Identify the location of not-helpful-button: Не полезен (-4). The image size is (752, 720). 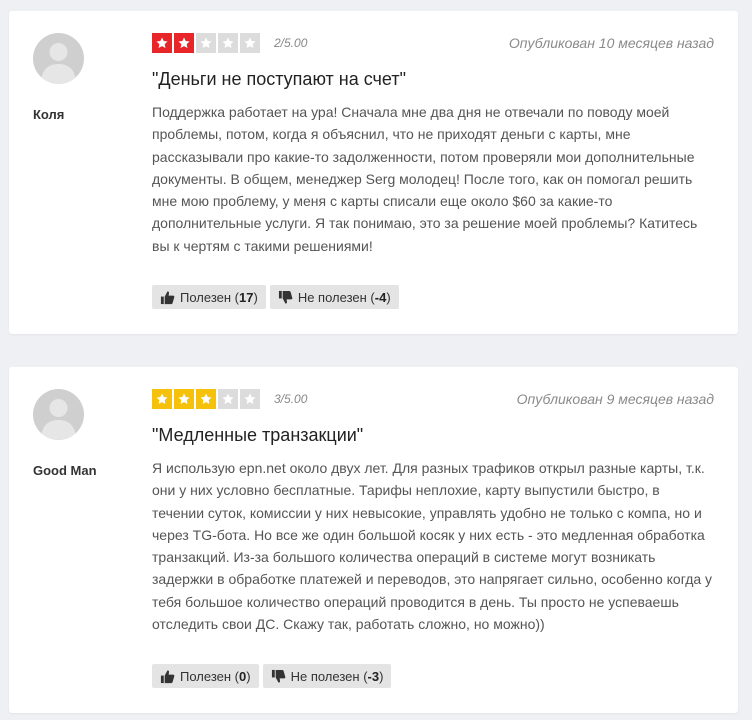
(334, 297).